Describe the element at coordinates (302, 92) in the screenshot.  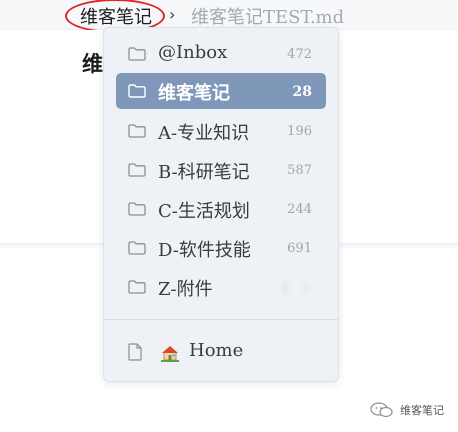
I see `folder-item-count: 28` at that location.